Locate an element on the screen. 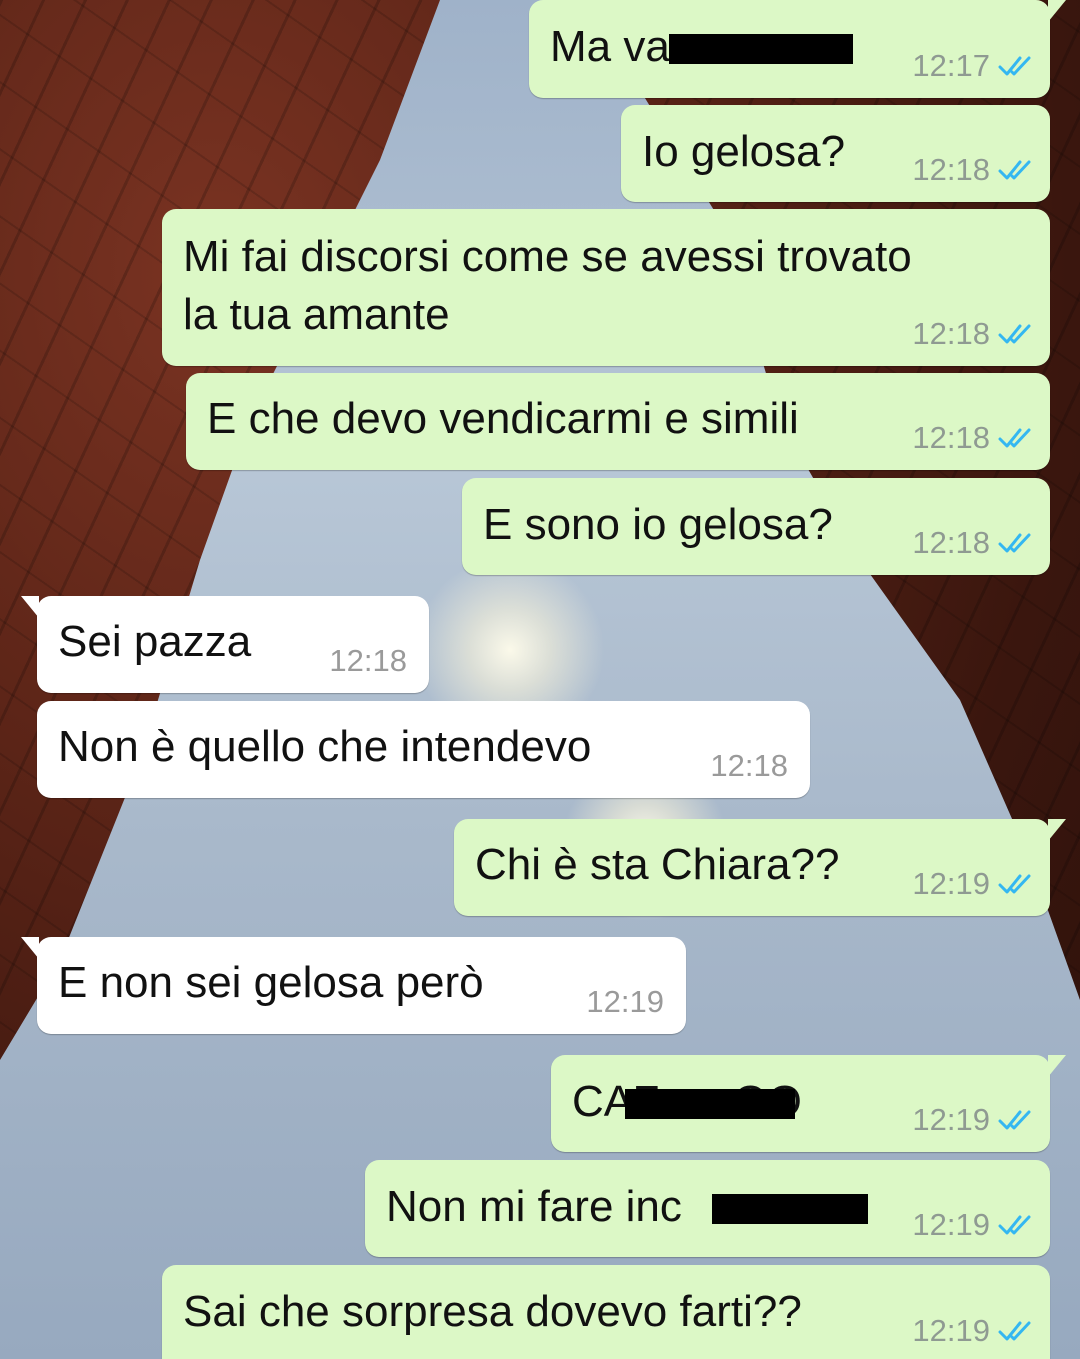 The image size is (1080, 1359). outgoing-message: E che devo vendicarmi e simili 12:18 is located at coordinates (618, 421).